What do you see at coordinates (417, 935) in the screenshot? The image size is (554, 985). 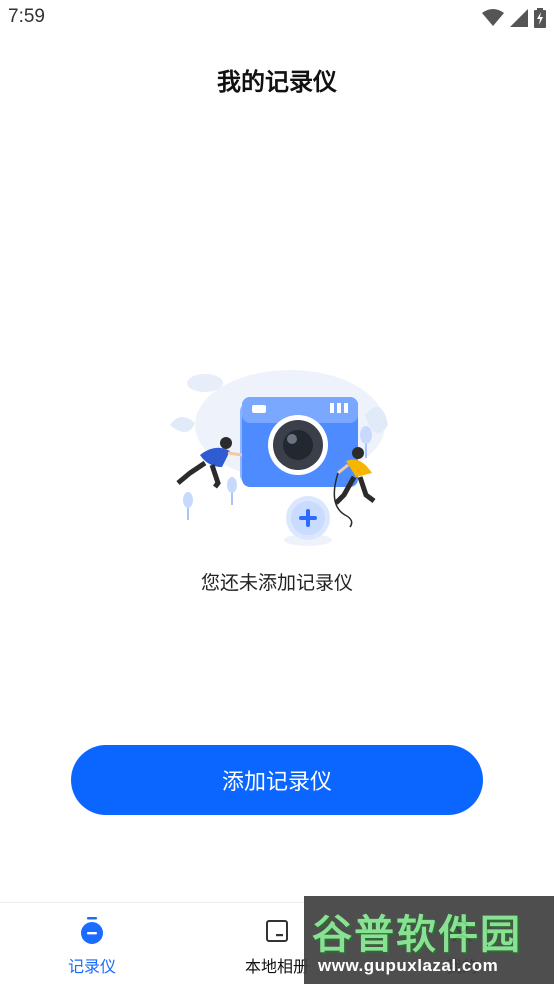 I see `watermark-title: 谷普软件园` at bounding box center [417, 935].